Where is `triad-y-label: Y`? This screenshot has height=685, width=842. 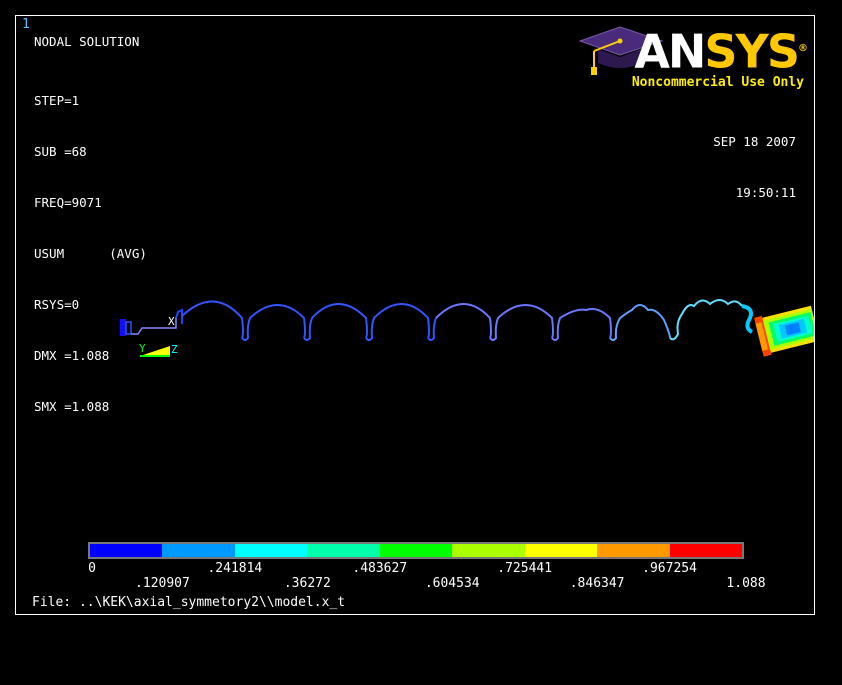 triad-y-label: Y is located at coordinates (142, 348).